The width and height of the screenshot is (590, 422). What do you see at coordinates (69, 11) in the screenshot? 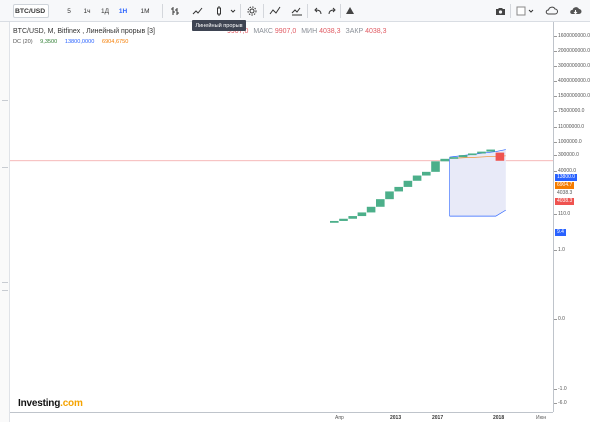
I see `interval-5: 5` at bounding box center [69, 11].